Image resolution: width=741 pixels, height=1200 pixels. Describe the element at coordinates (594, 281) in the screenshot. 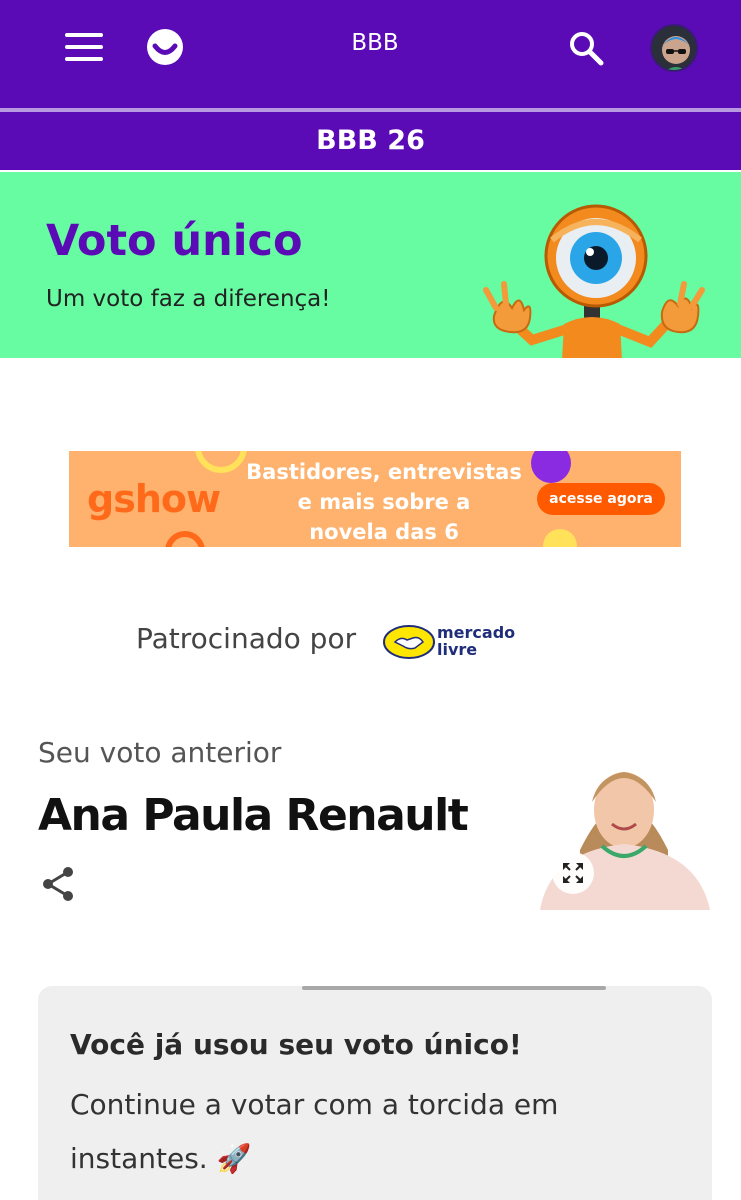

I see `big-brother-eye-mascot` at that location.